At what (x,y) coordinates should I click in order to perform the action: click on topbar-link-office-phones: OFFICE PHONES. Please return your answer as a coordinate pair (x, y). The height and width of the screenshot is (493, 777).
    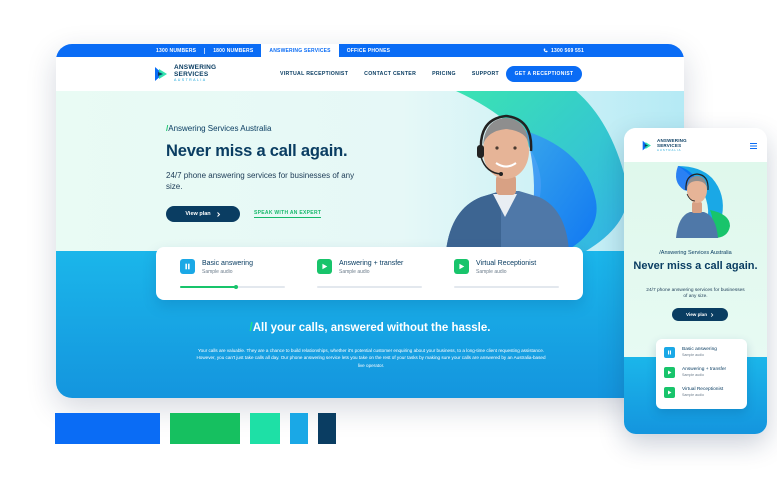
    Looking at the image, I should click on (368, 50).